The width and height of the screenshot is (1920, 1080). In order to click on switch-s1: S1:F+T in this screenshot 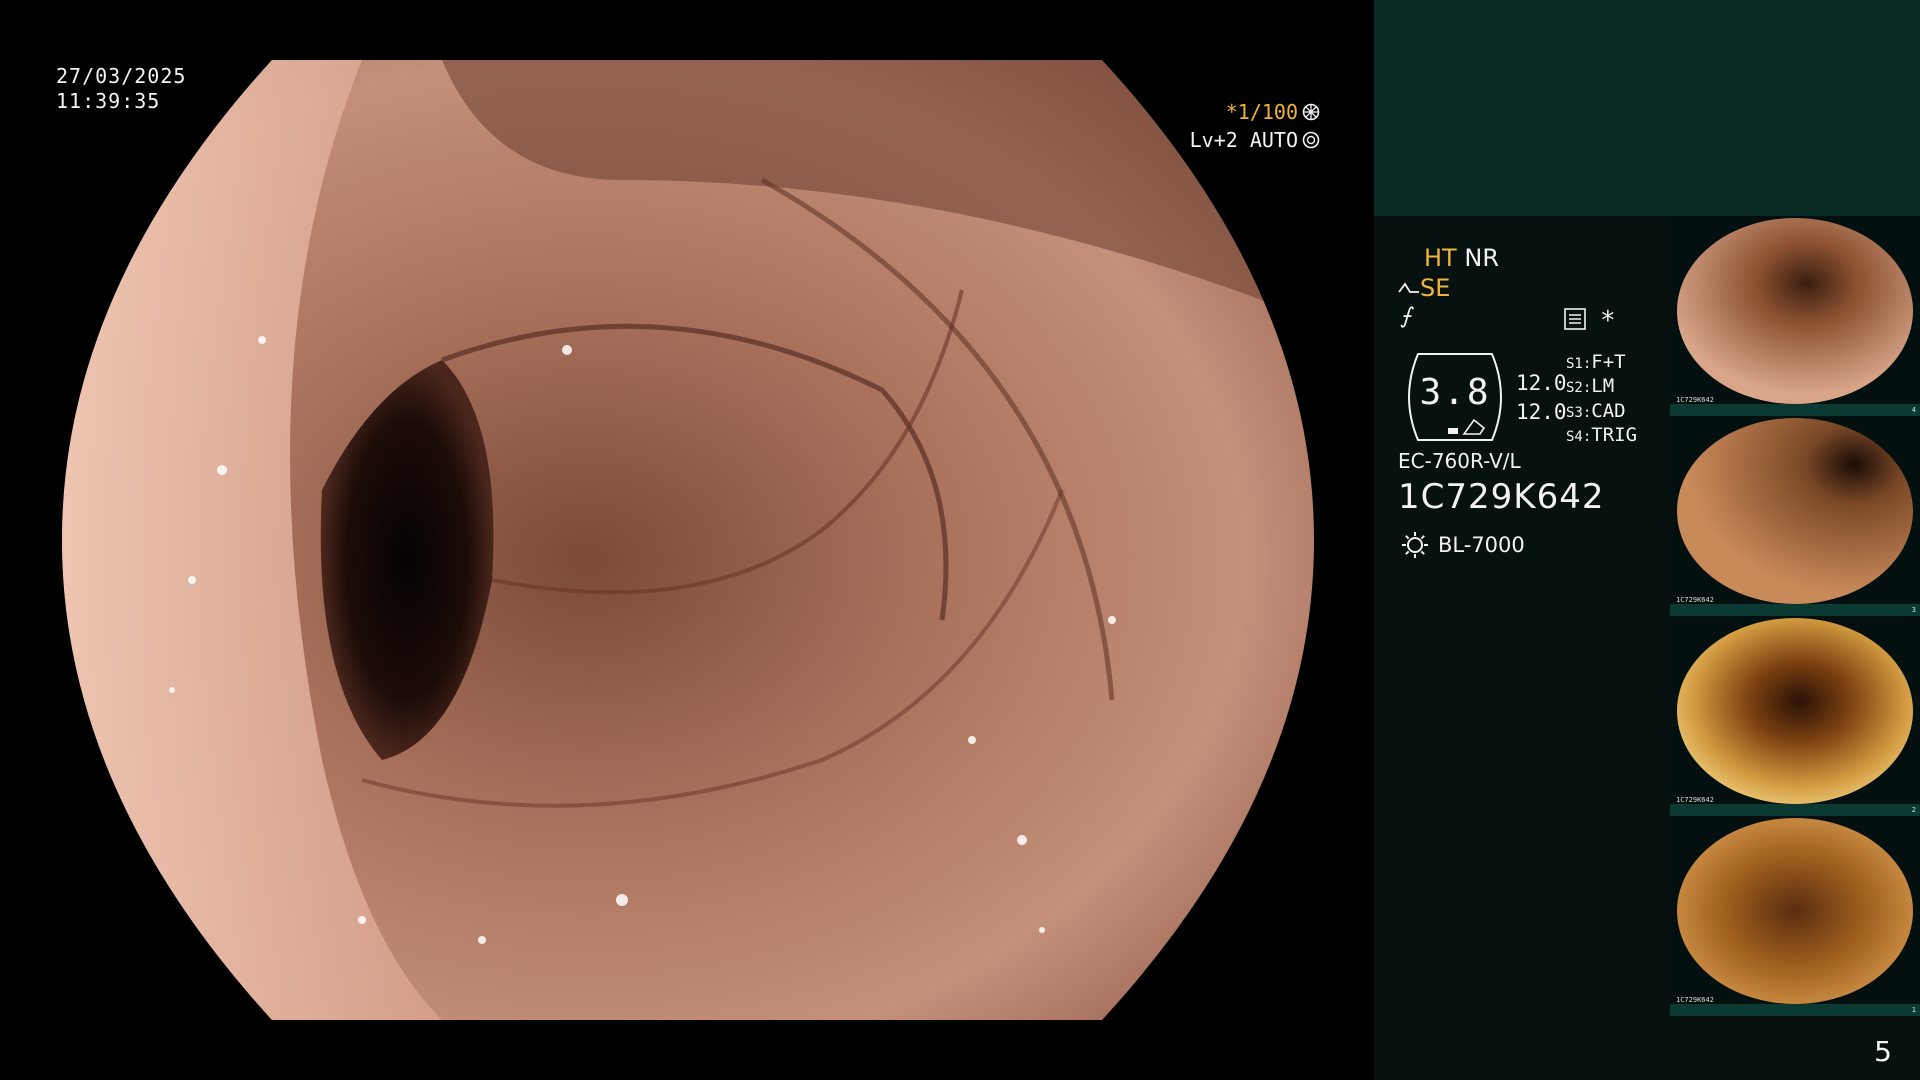, I will do `click(1596, 362)`.